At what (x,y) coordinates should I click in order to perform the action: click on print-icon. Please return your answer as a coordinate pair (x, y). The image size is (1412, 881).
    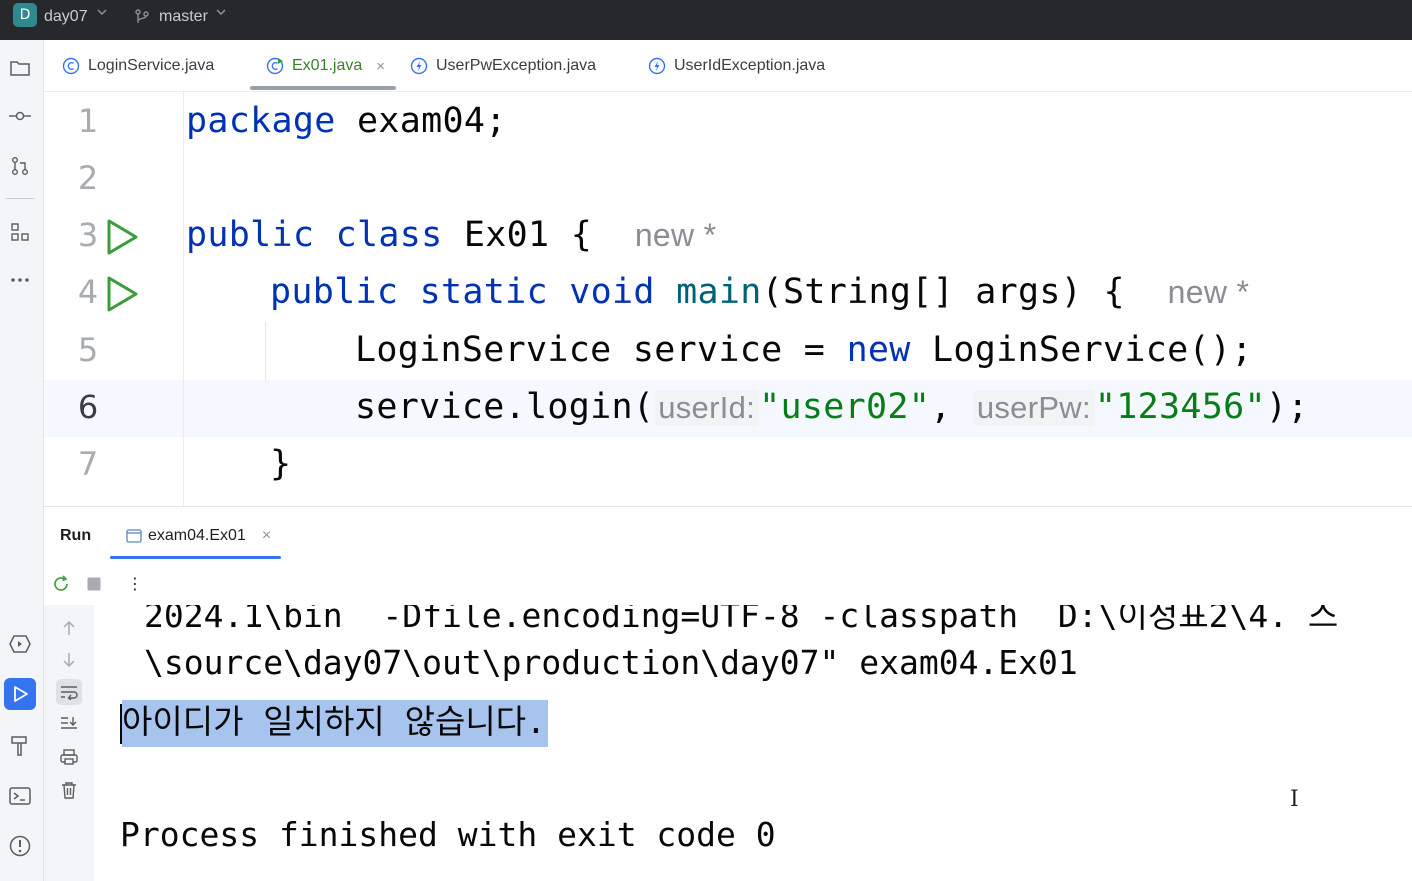
    Looking at the image, I should click on (69, 757).